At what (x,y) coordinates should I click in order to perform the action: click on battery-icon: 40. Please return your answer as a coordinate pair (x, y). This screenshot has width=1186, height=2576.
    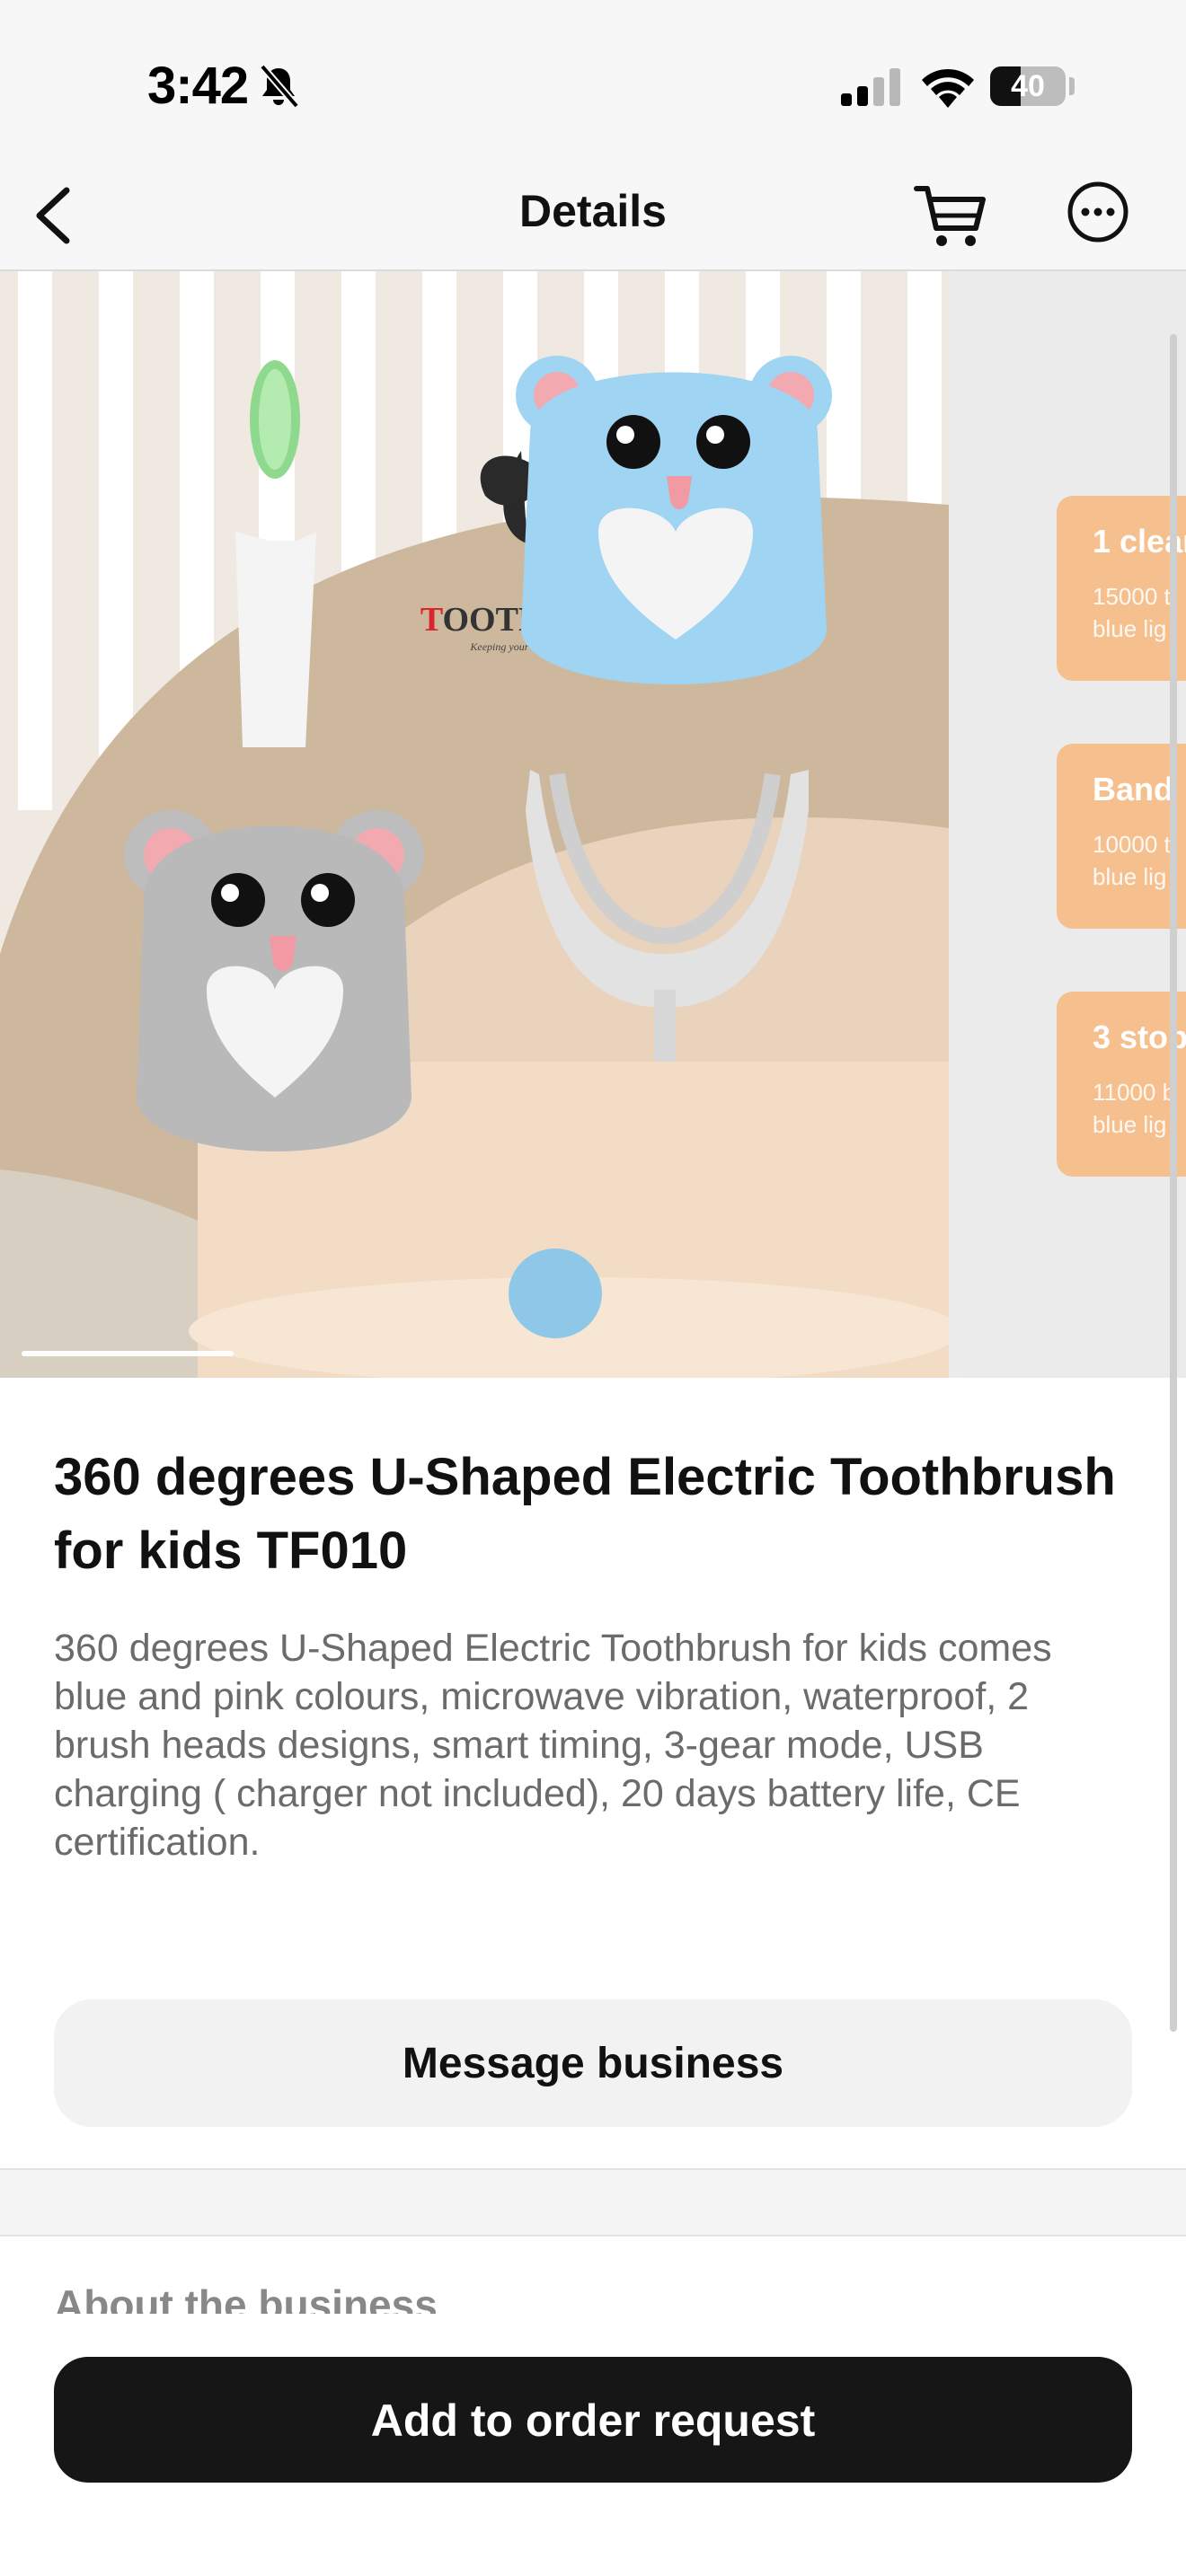
    Looking at the image, I should click on (1028, 86).